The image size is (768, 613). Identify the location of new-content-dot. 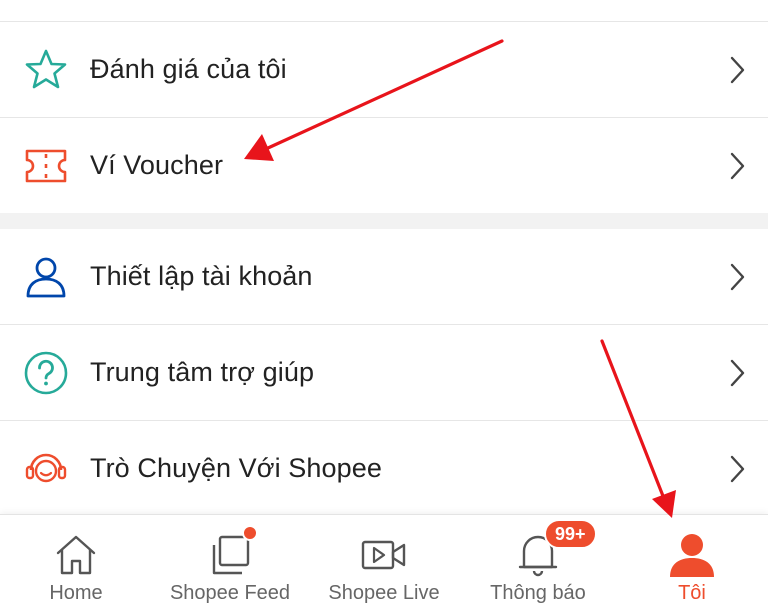
(250, 533).